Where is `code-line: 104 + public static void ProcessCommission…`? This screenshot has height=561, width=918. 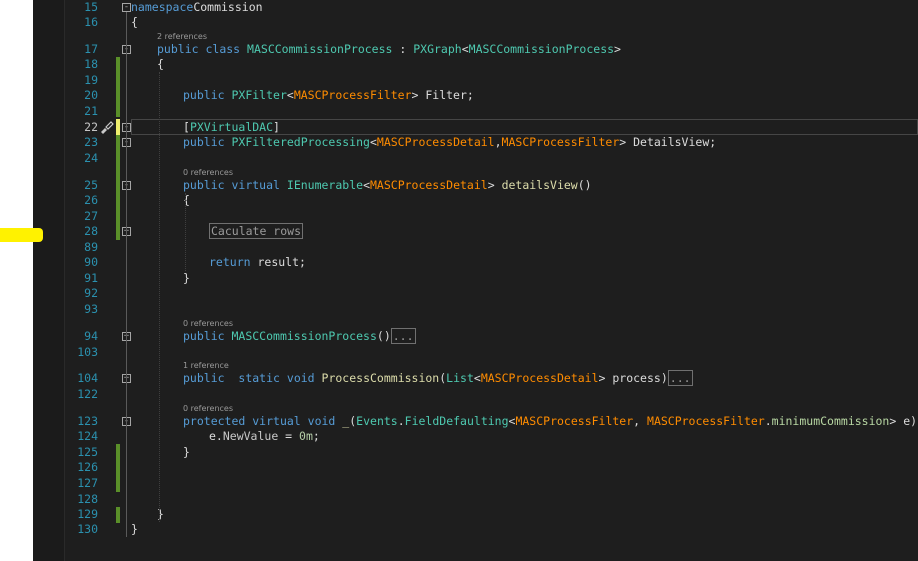
code-line: 104 + public static void ProcessCommission… is located at coordinates (475, 378).